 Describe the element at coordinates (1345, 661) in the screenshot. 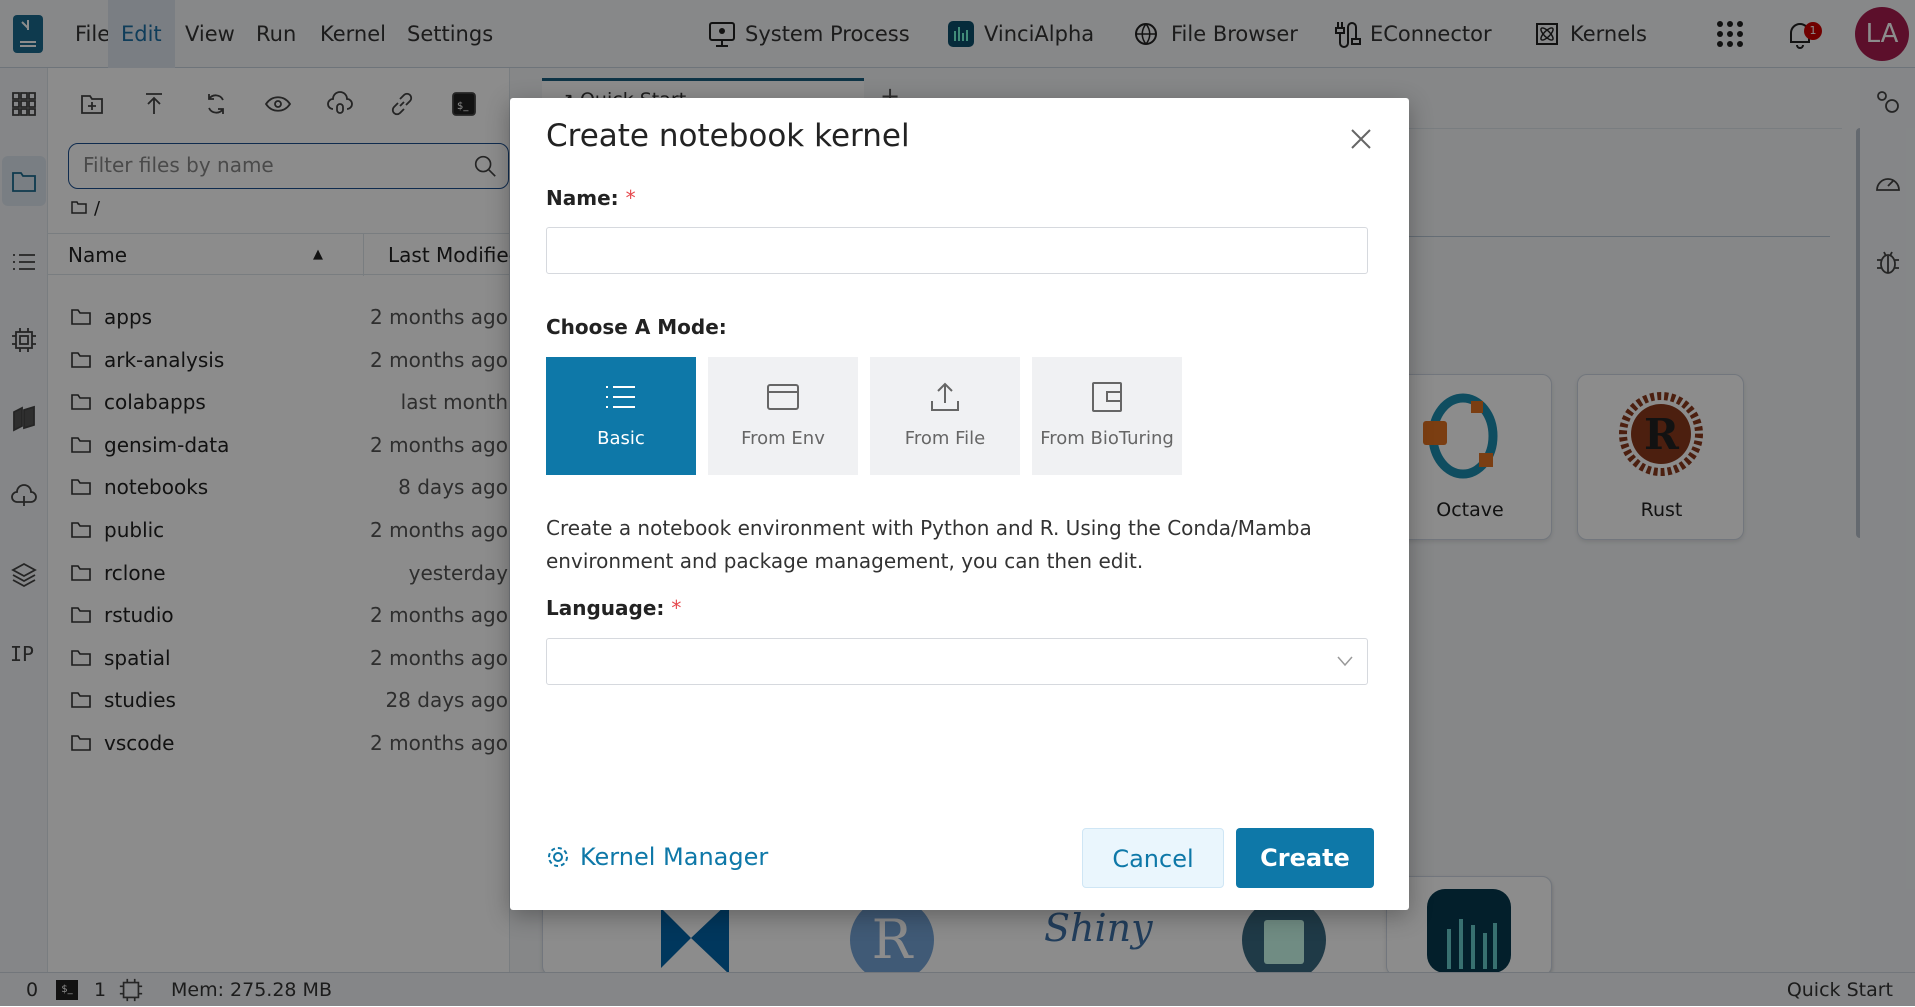

I see `chevron-down-icon` at that location.